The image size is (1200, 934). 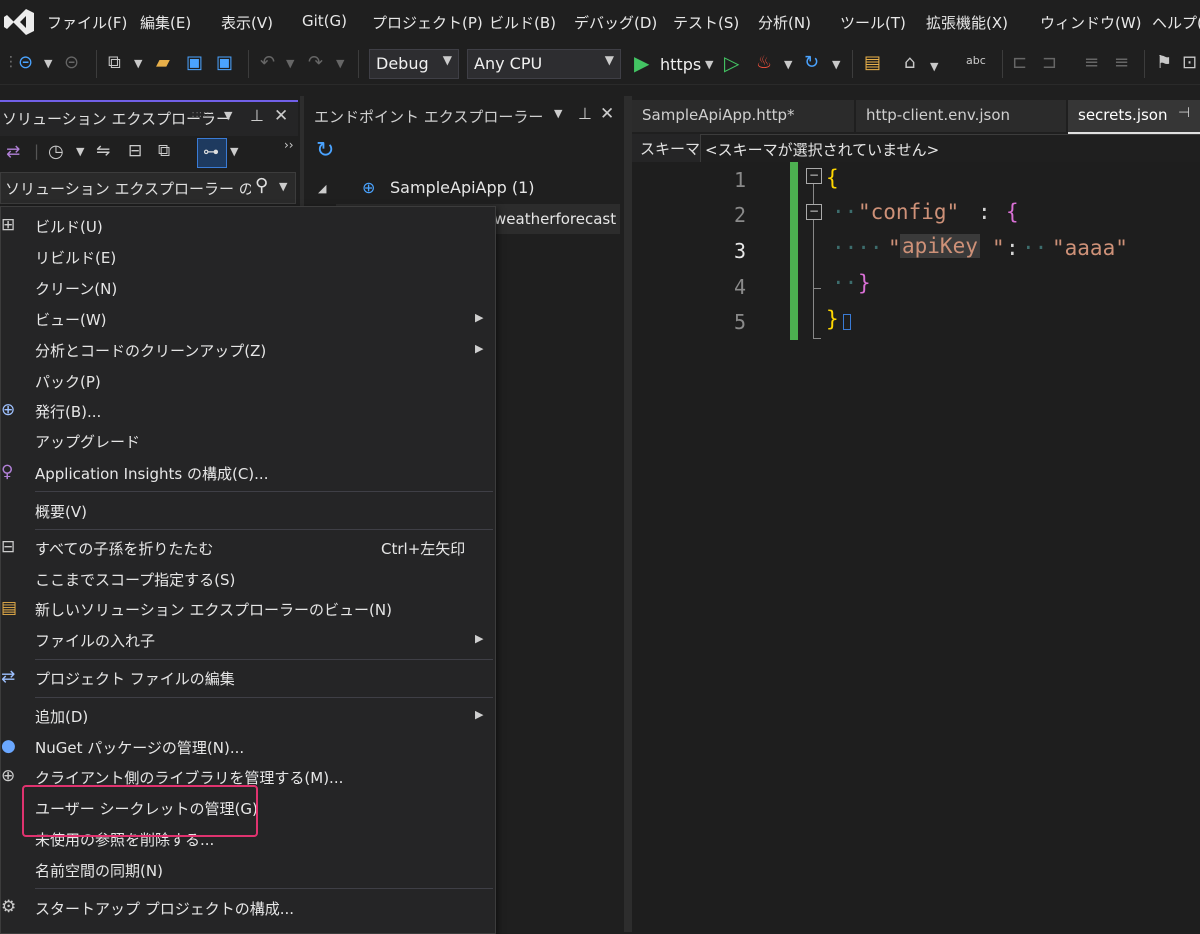 I want to click on new-project-icon: ⧉, so click(x=114, y=62).